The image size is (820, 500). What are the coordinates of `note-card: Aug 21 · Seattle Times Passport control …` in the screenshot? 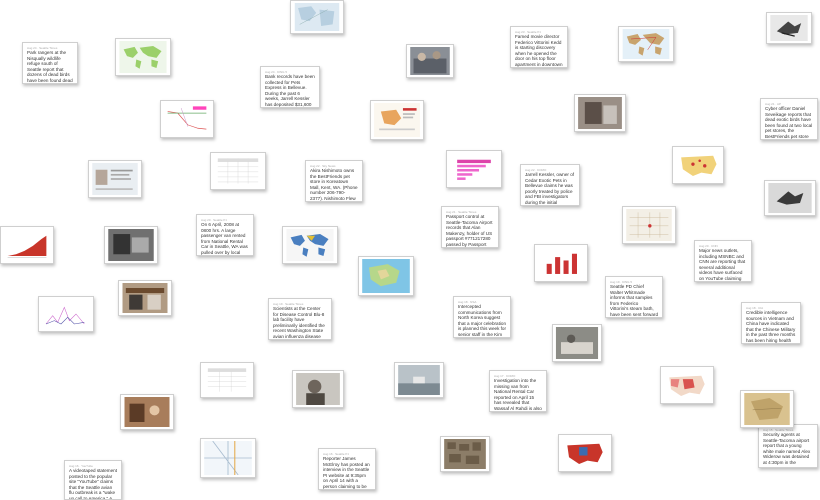 It's located at (470, 227).